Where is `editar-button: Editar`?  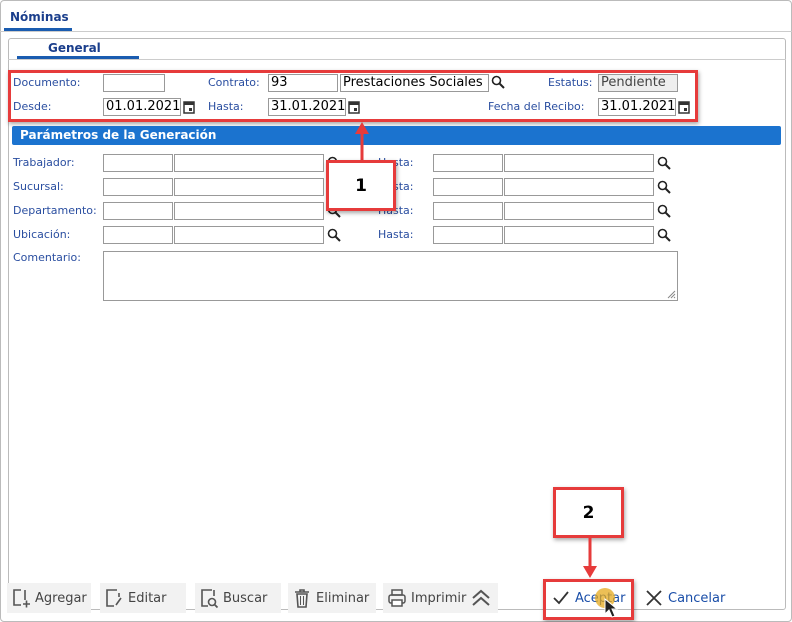
editar-button: Editar is located at coordinates (143, 598).